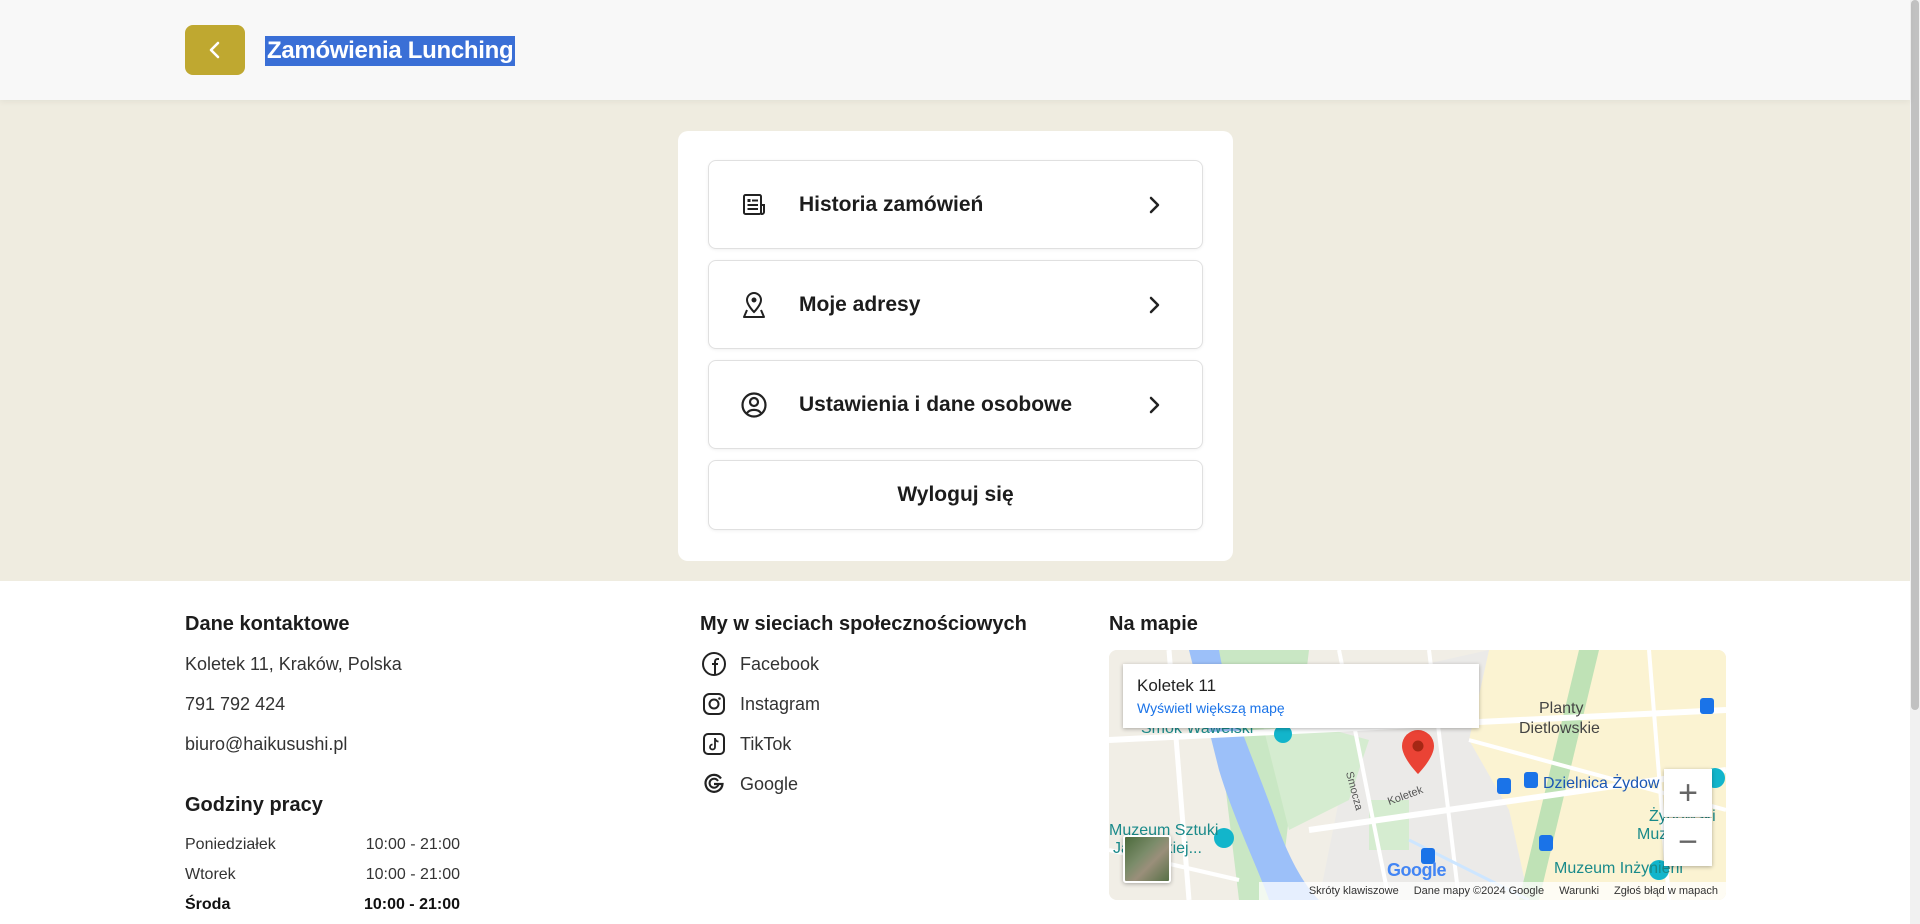 This screenshot has width=1920, height=924. I want to click on google-logo: Google, so click(1417, 870).